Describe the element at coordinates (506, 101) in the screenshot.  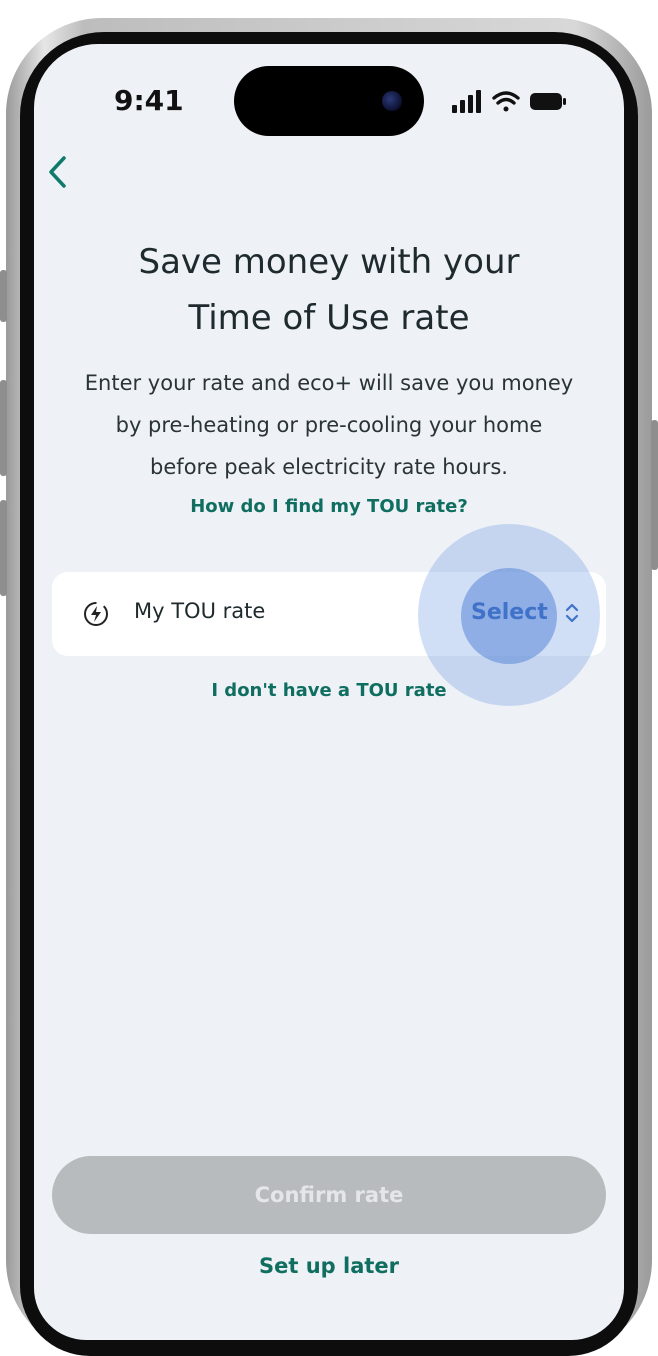
I see `wifi-icon` at that location.